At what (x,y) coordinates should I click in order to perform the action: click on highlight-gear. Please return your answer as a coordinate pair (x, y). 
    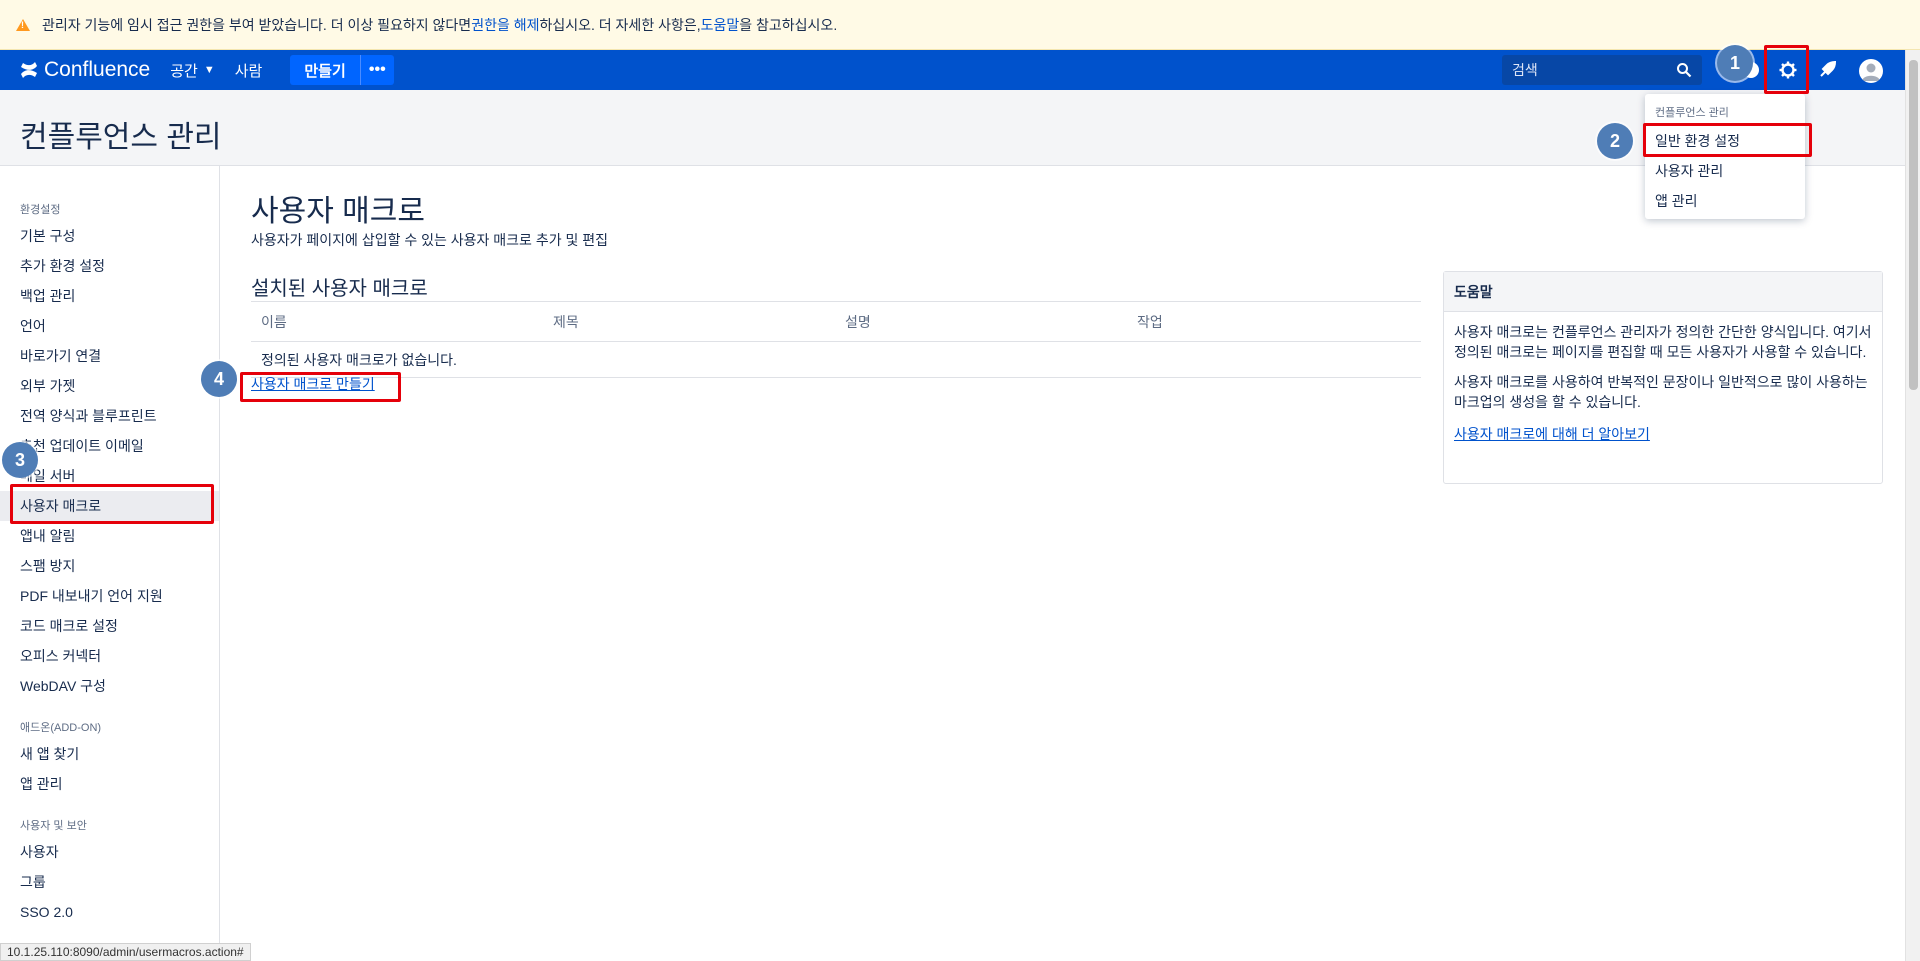
    Looking at the image, I should click on (1786, 69).